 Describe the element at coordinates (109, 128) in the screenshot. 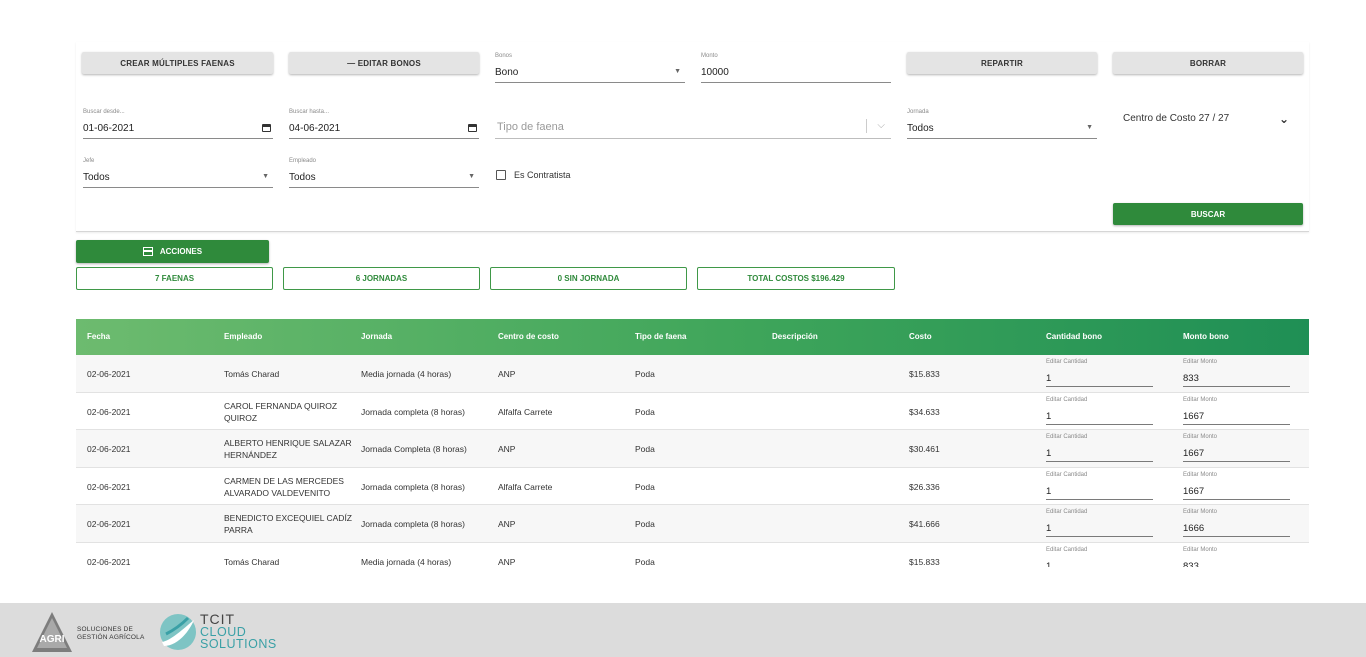

I see `buscar-desde-value: 01-06-2021` at that location.